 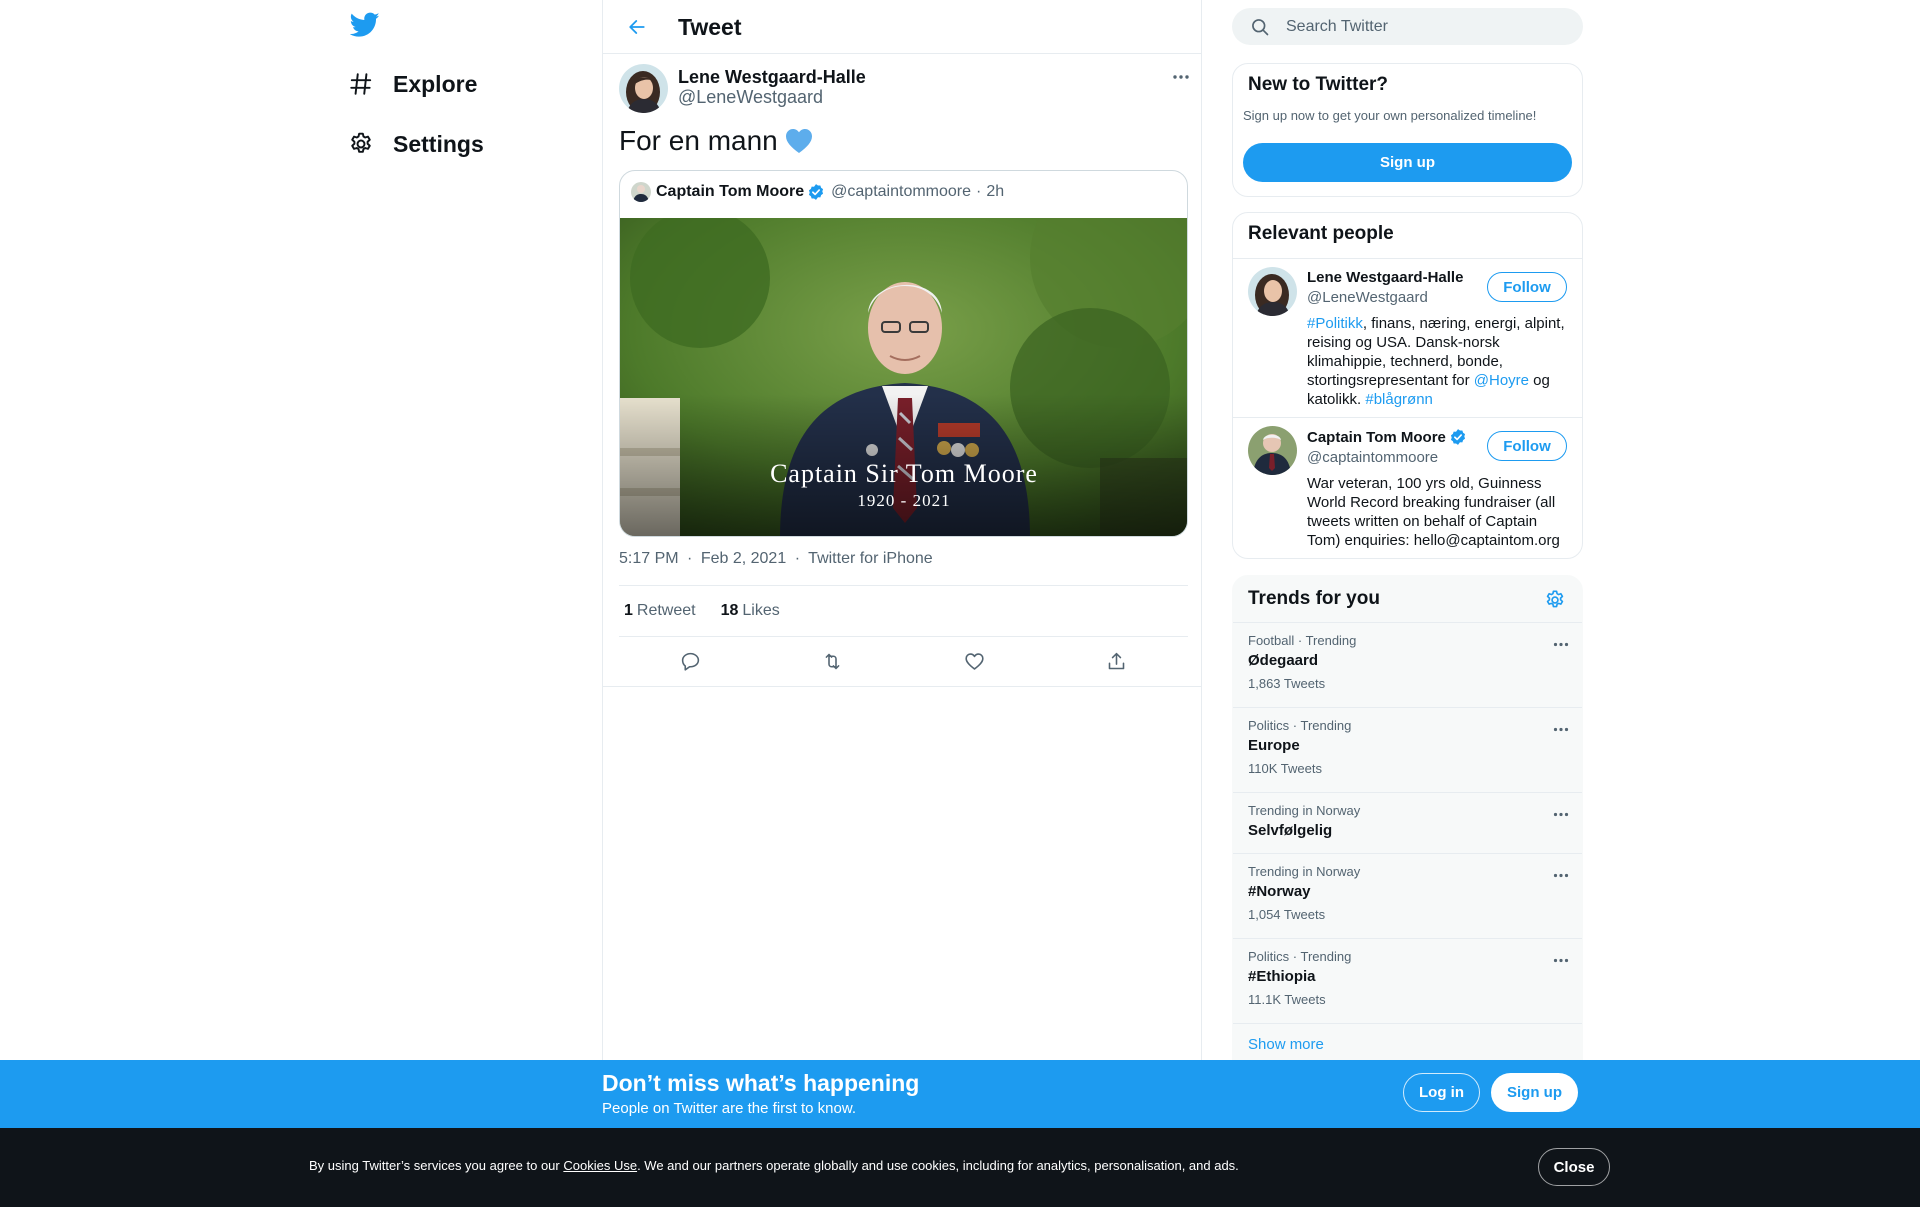 What do you see at coordinates (1424, 26) in the screenshot?
I see `search-input` at bounding box center [1424, 26].